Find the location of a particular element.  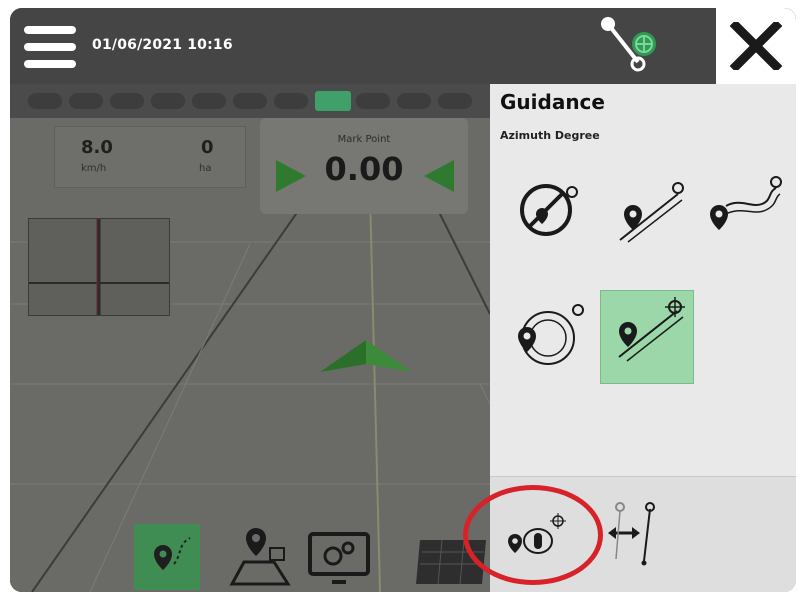

cross-track-label: Mark Point is located at coordinates (364, 139).